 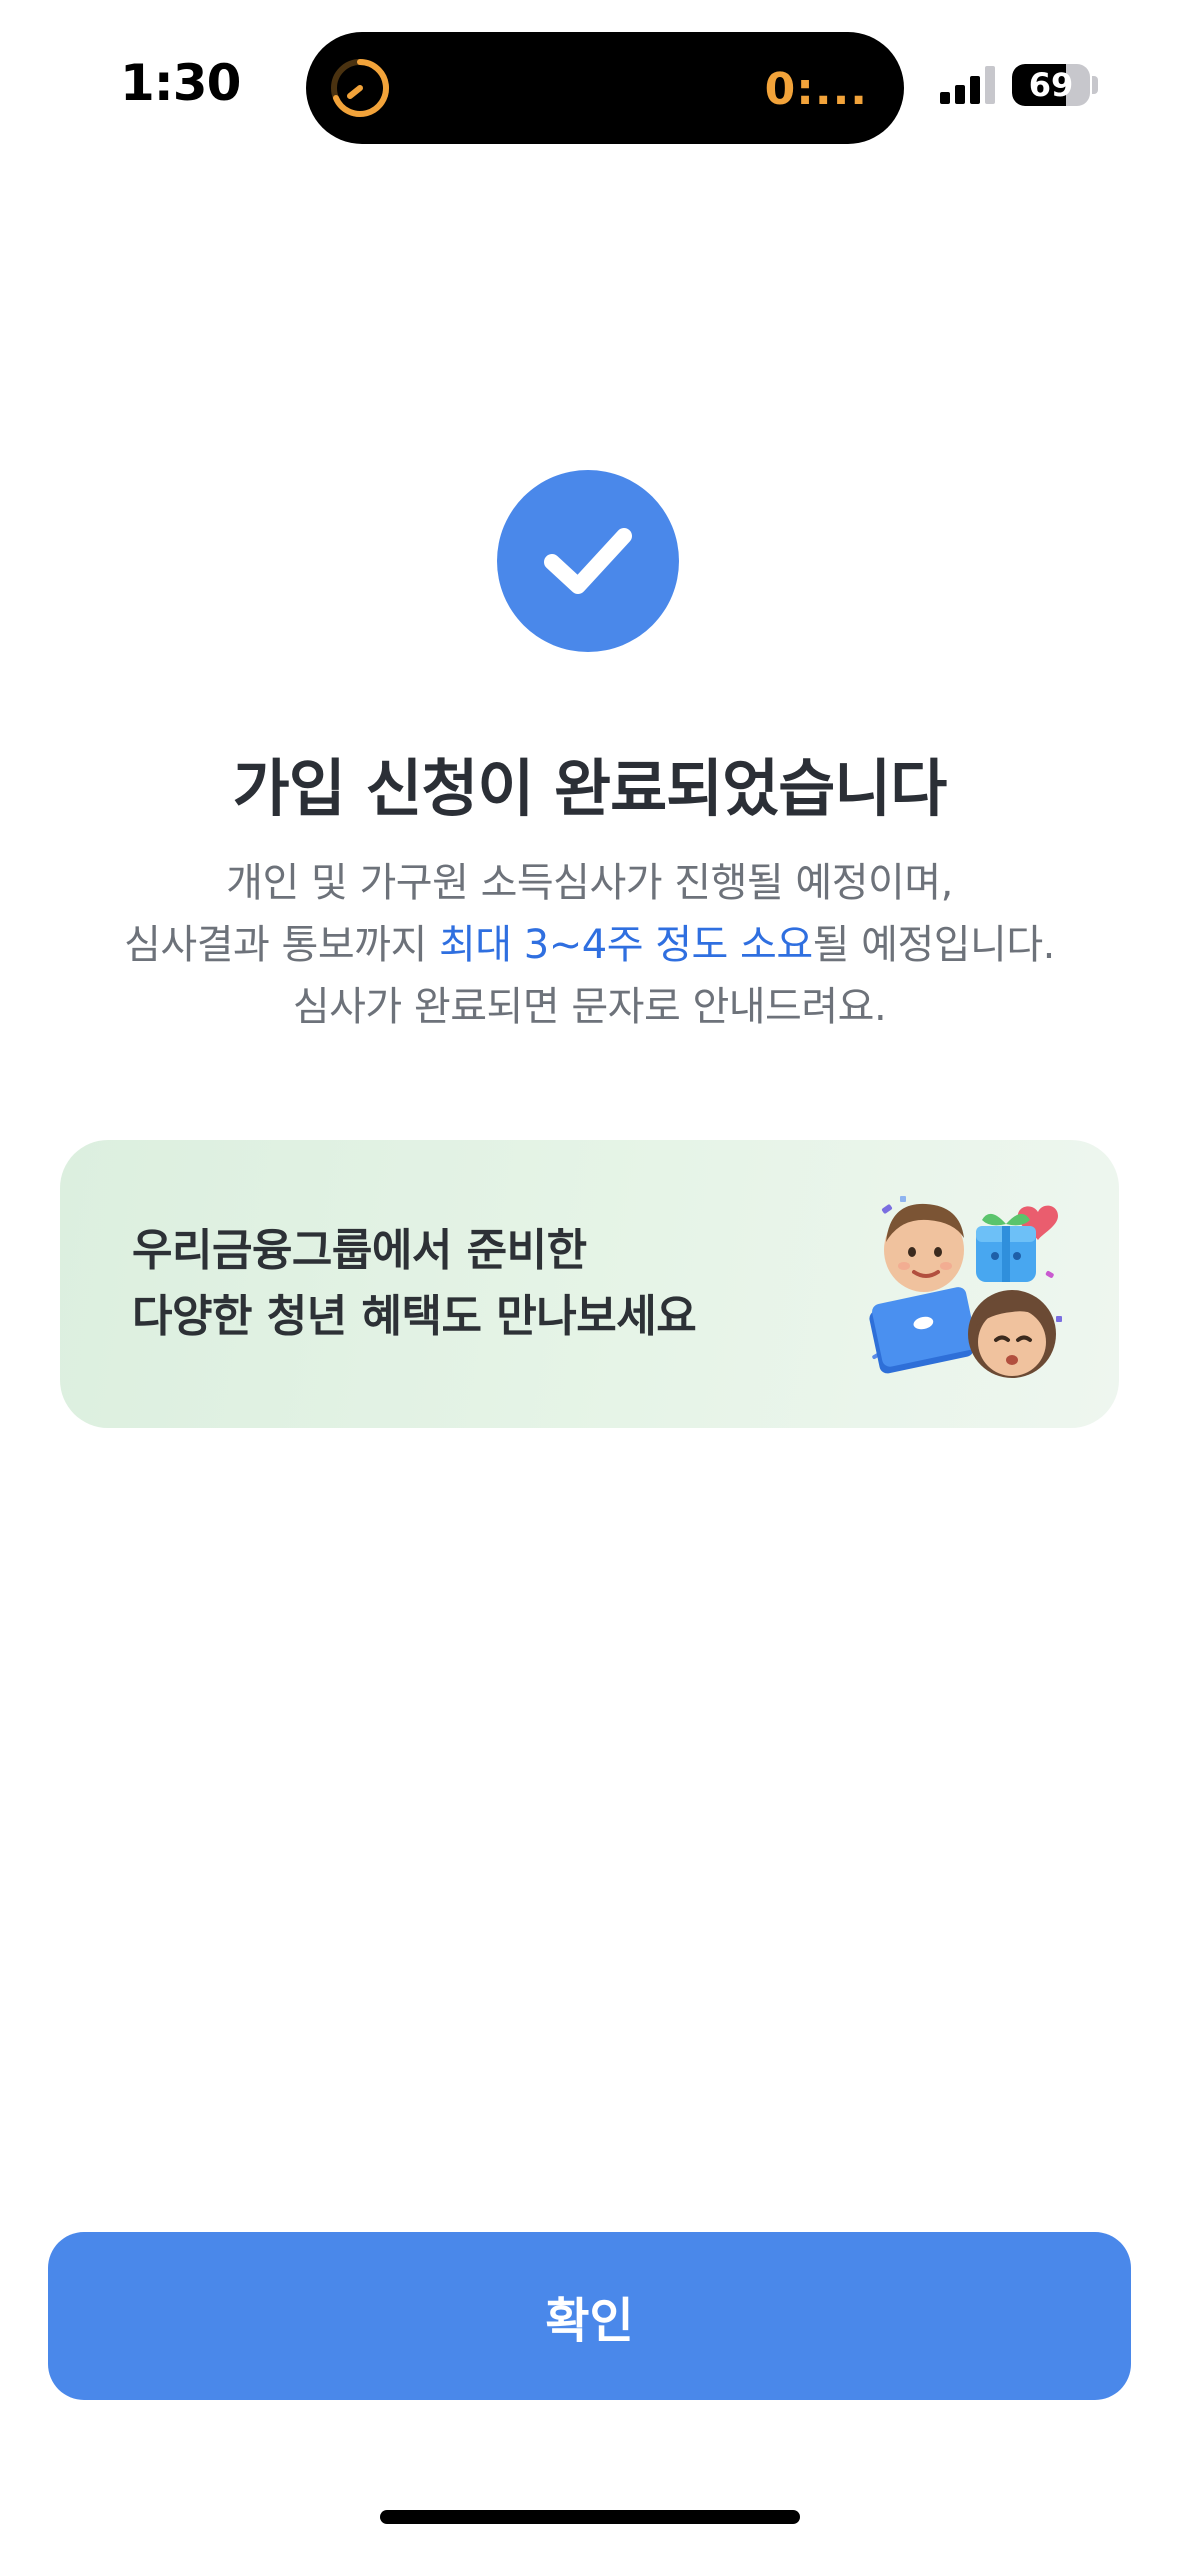 I want to click on checkmark-icon, so click(x=588, y=561).